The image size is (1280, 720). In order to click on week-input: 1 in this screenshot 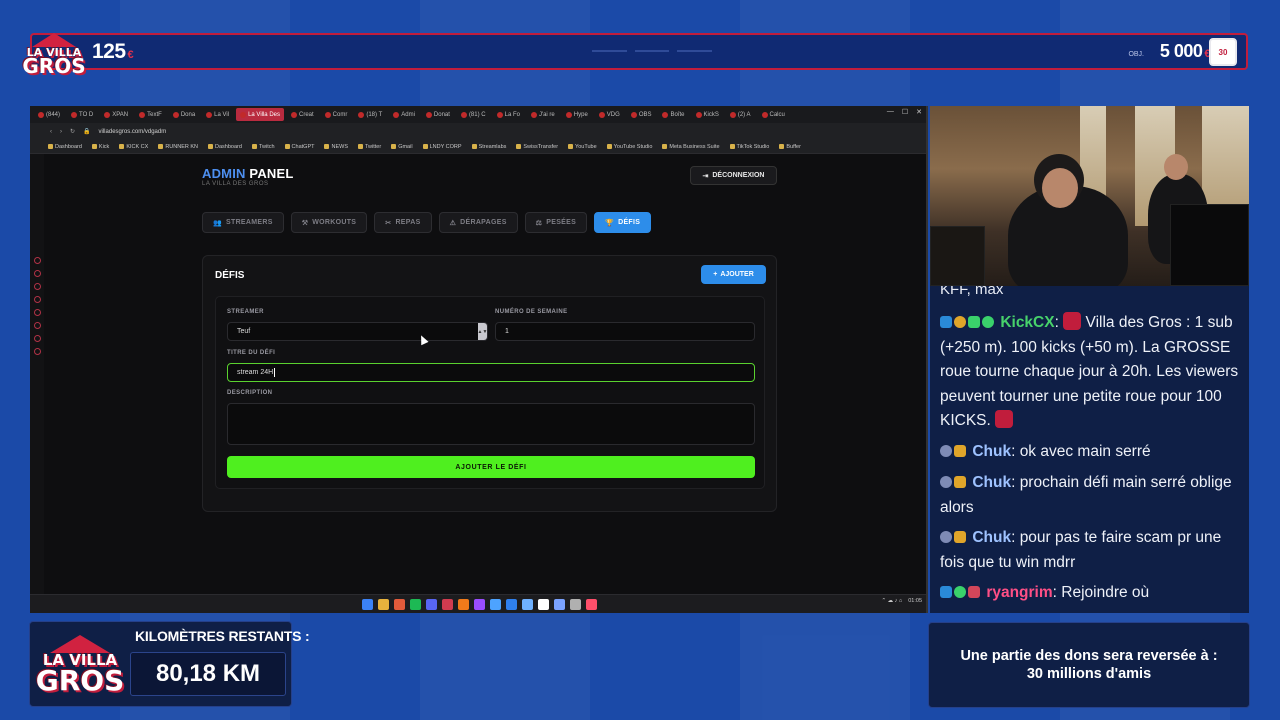, I will do `click(625, 331)`.